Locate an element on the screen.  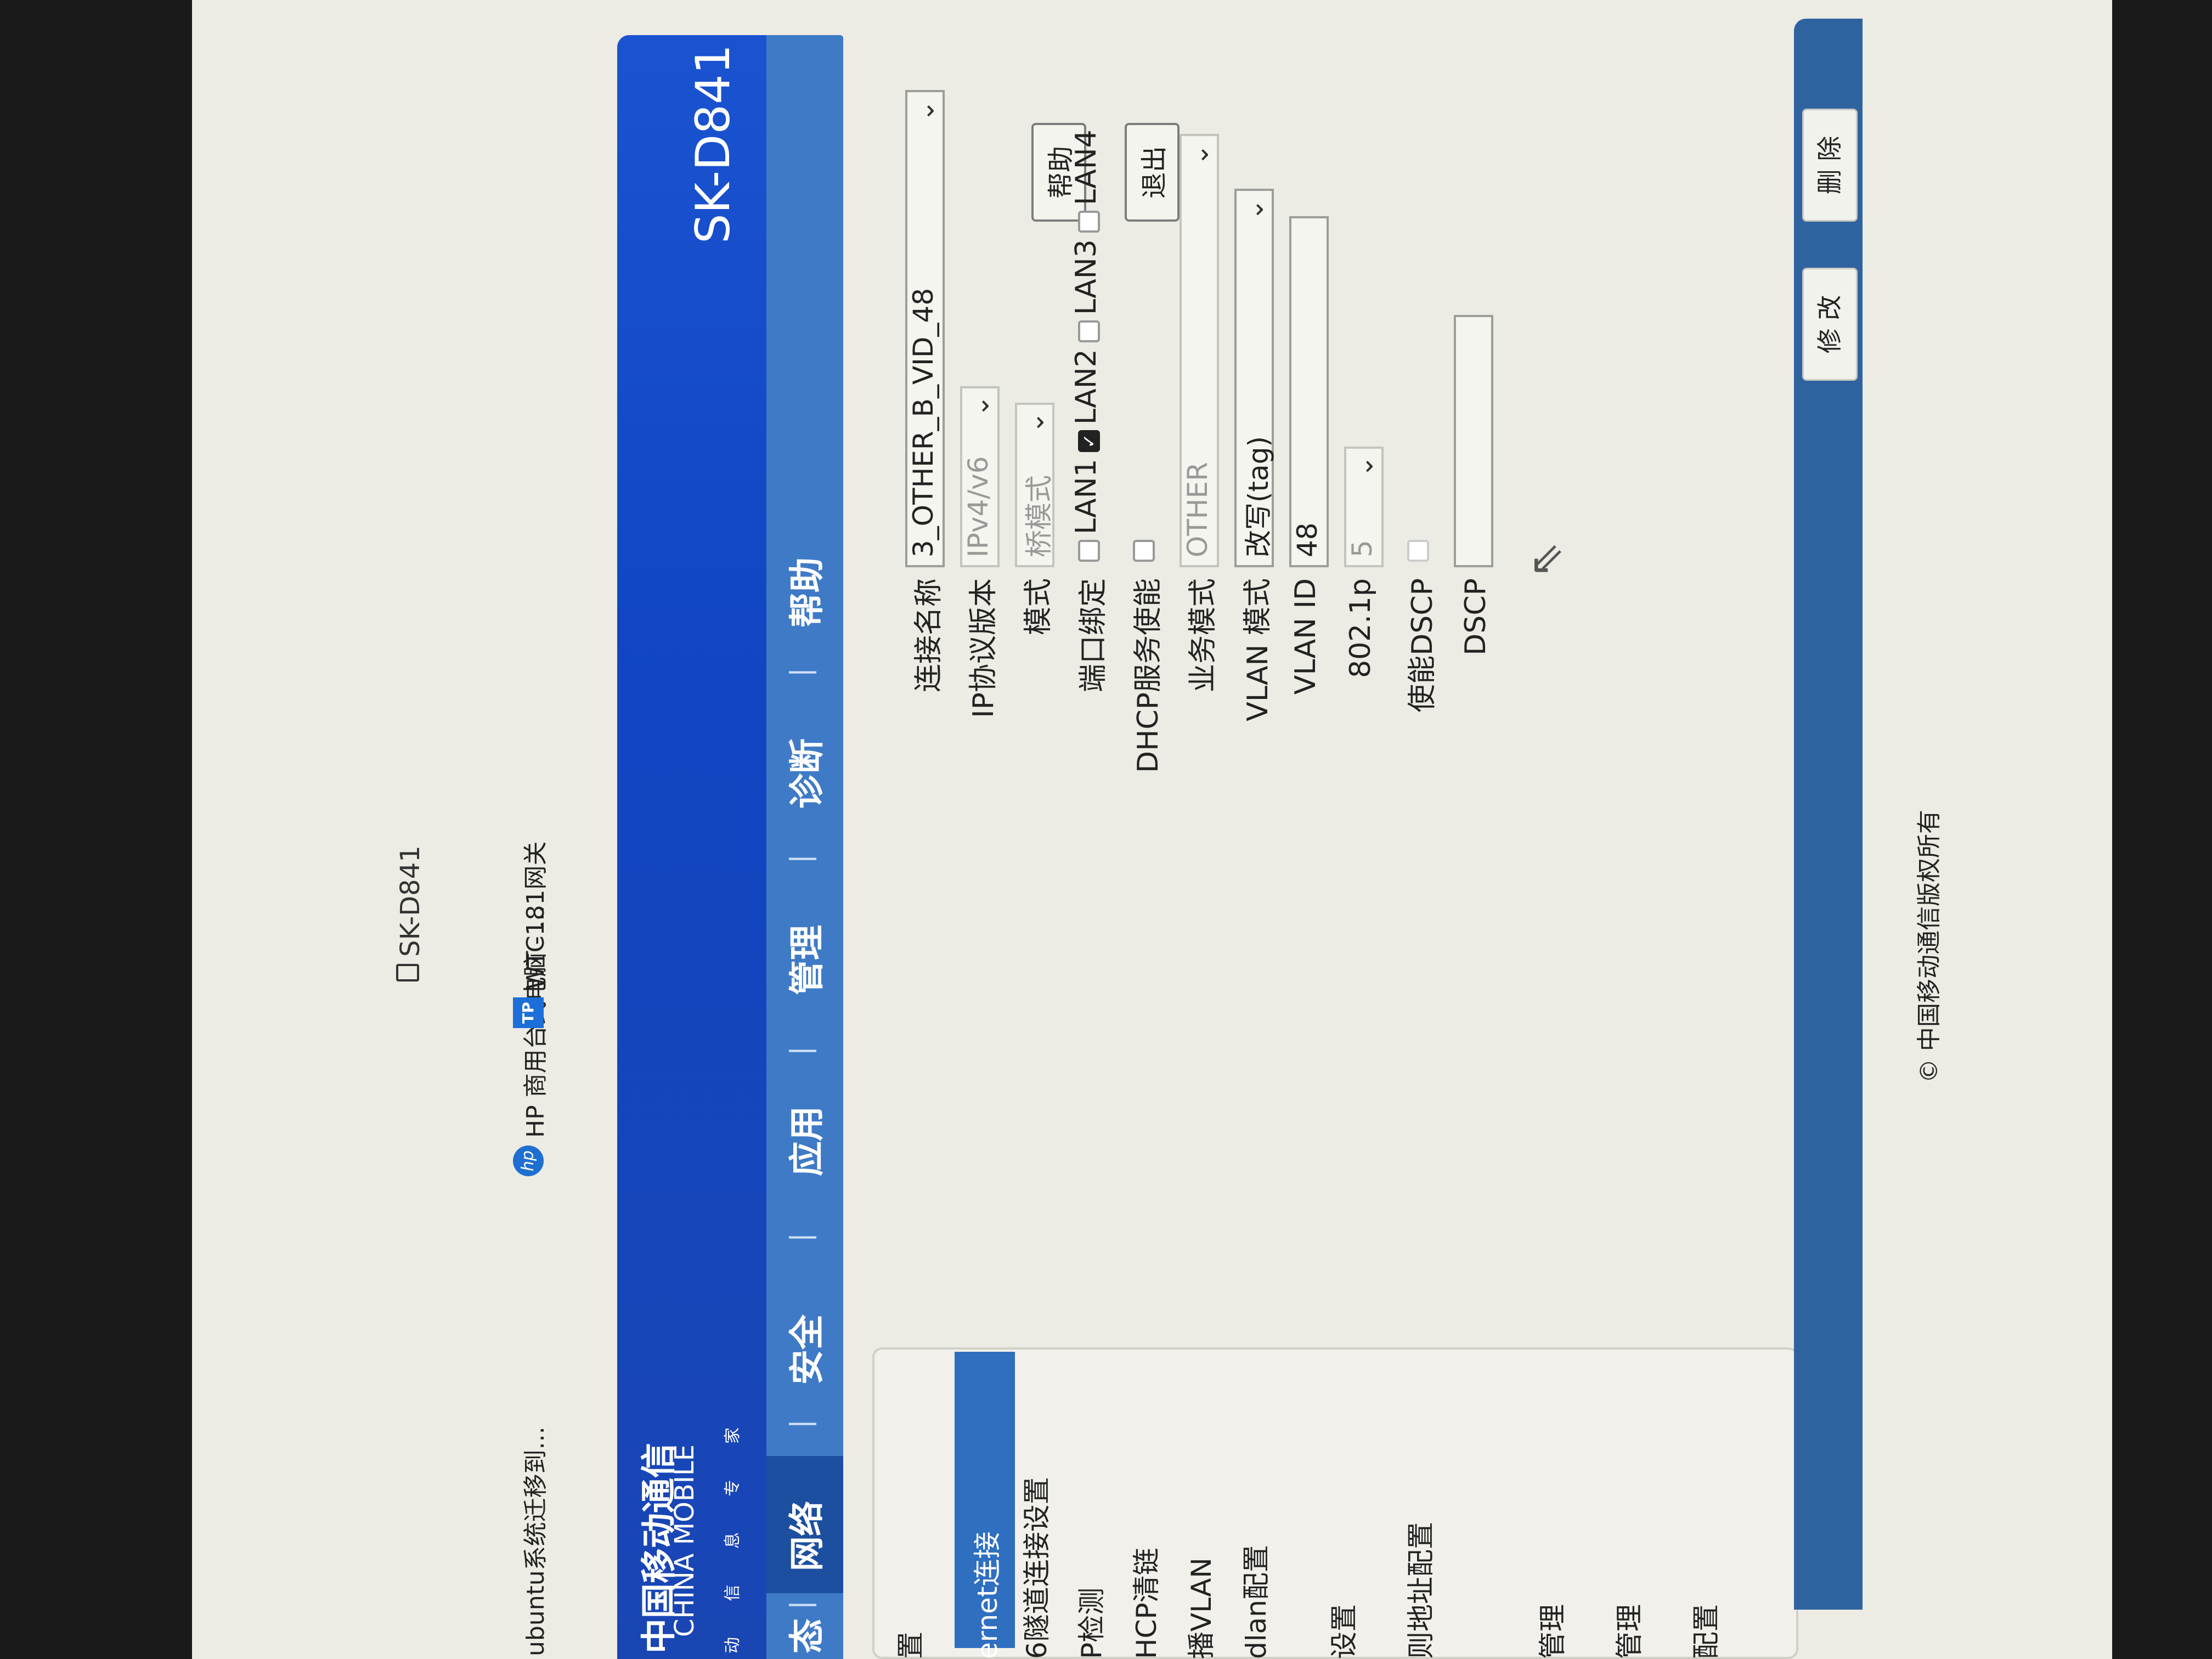
connection-name-select: 3_OTHER_B_VID_48 ⌄ is located at coordinates (925, 328).